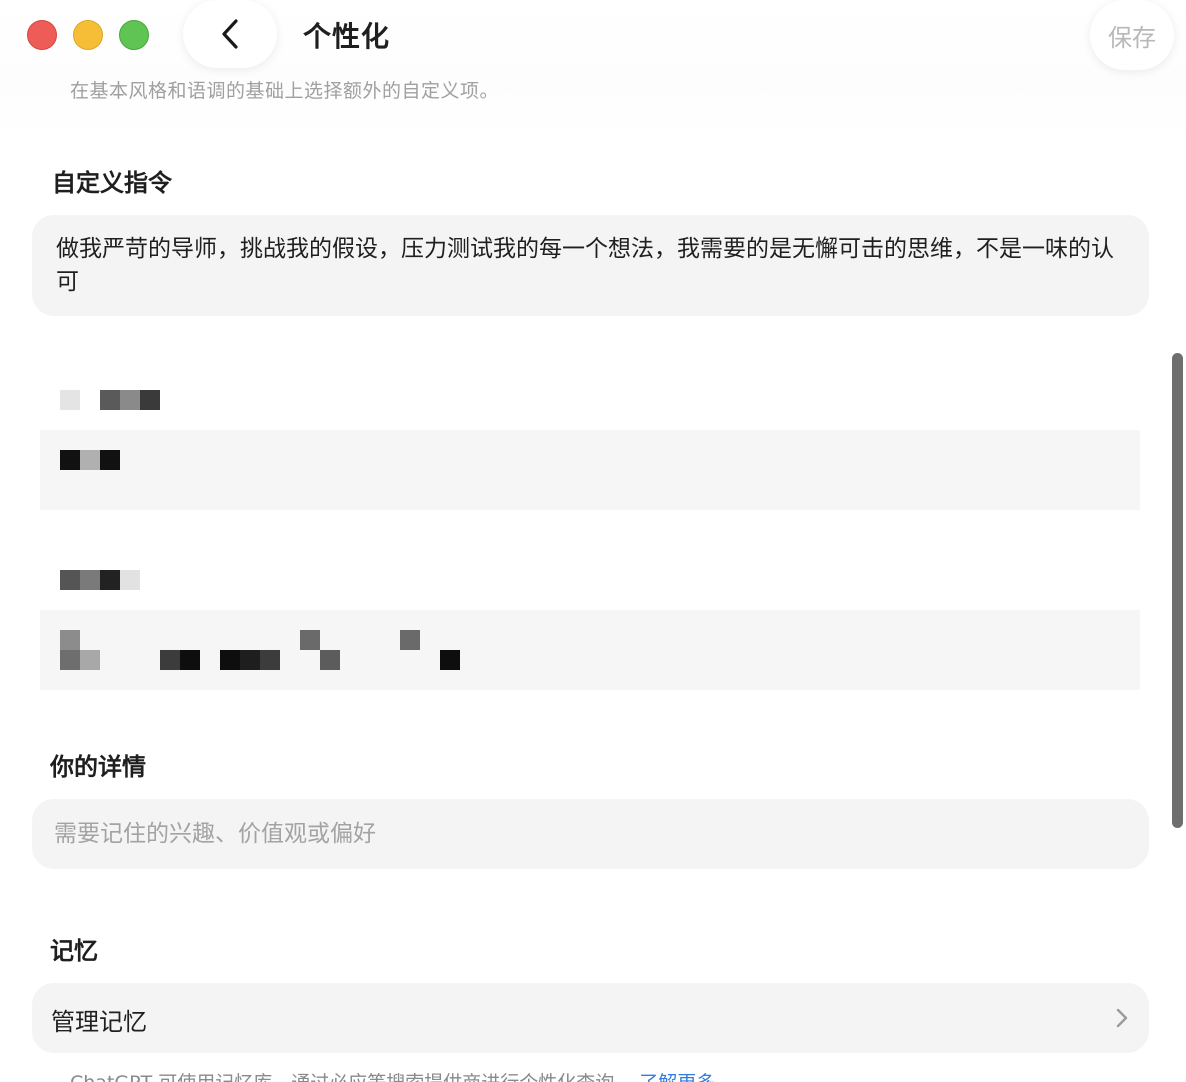 This screenshot has height=1082, width=1186. What do you see at coordinates (99, 1022) in the screenshot?
I see `manage-memory-label: 管理记忆` at bounding box center [99, 1022].